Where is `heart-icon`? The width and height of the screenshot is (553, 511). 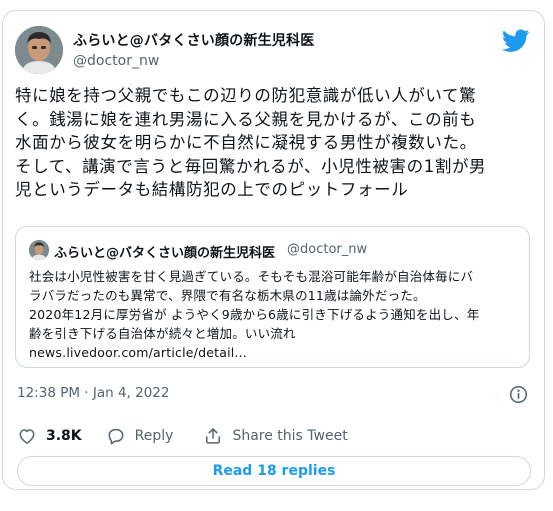
heart-icon is located at coordinates (27, 436).